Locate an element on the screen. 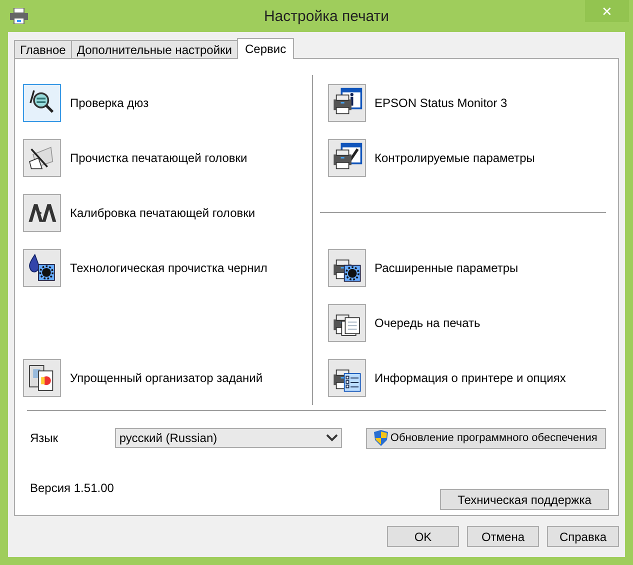 The height and width of the screenshot is (565, 633). update-button: Обновление программного обеспечения is located at coordinates (486, 438).